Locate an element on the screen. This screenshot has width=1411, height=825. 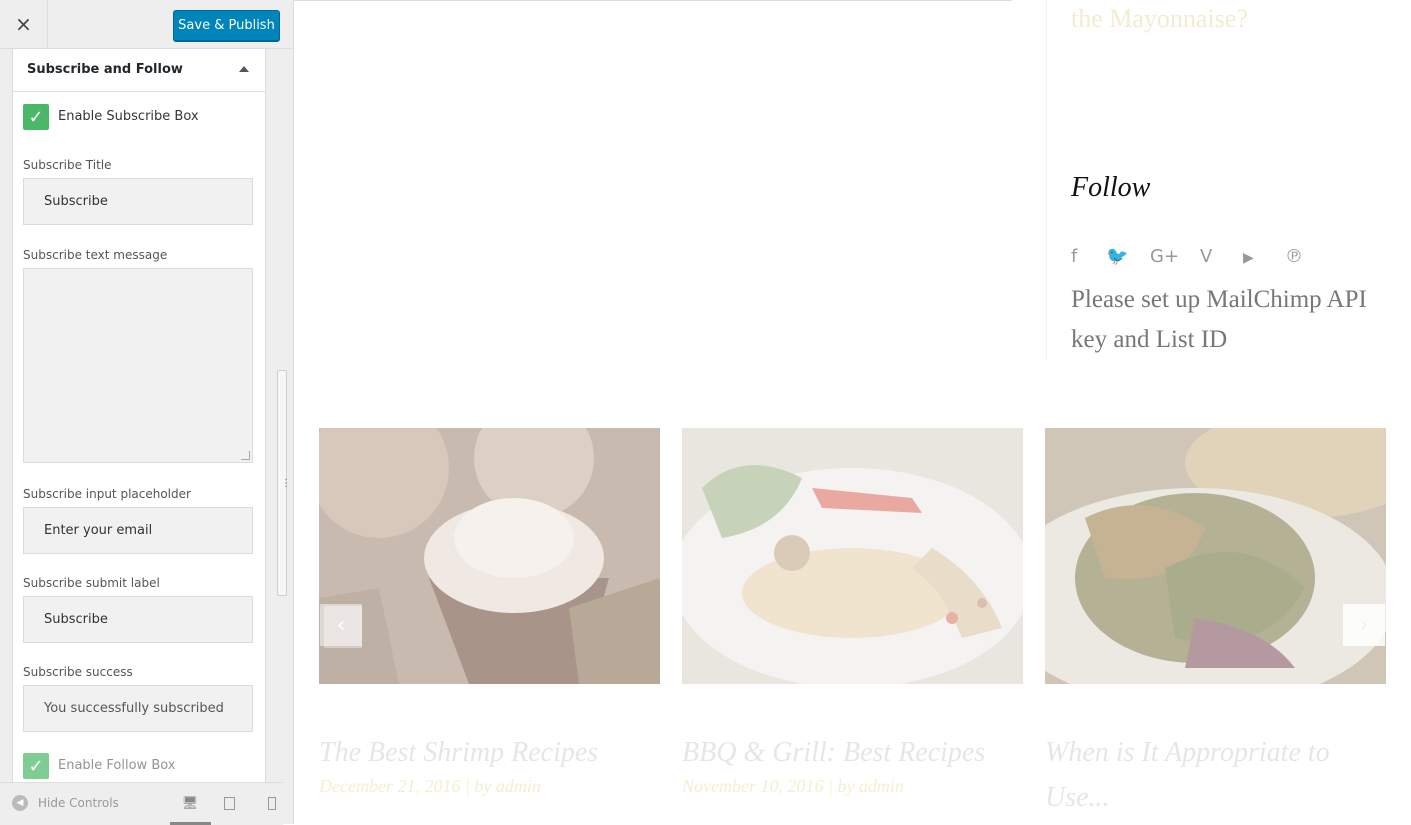
twitter-icon: 🐦 is located at coordinates (1117, 256).